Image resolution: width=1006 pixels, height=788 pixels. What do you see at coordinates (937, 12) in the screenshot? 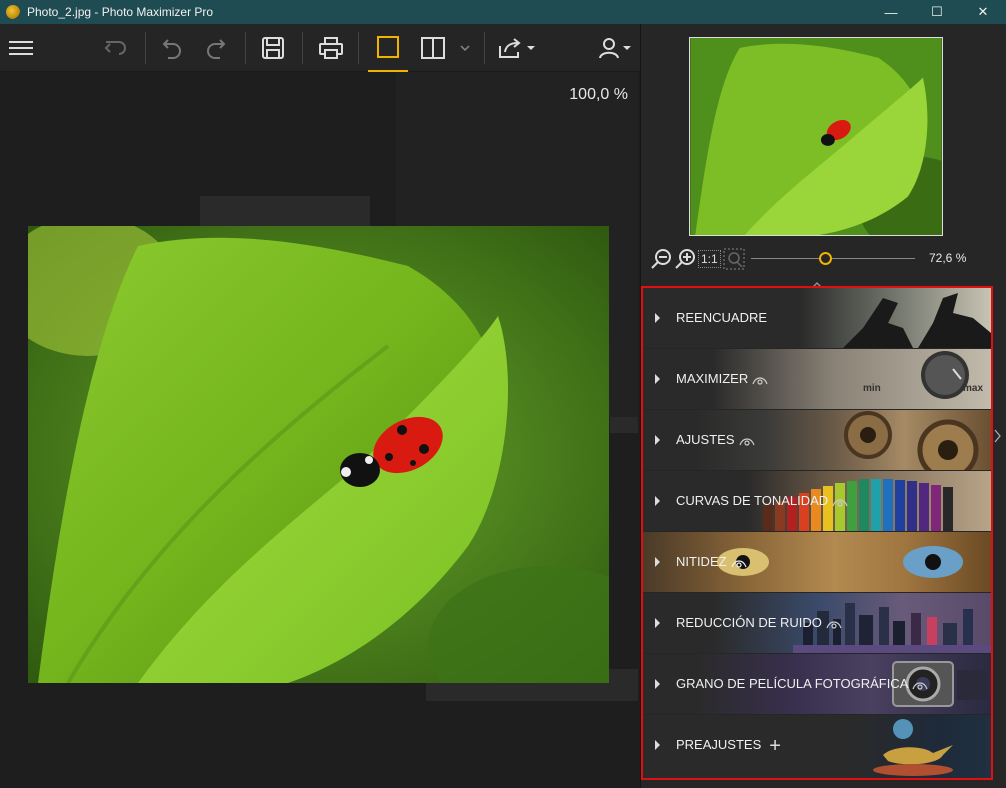
I see `maximize-button: ☐` at bounding box center [937, 12].